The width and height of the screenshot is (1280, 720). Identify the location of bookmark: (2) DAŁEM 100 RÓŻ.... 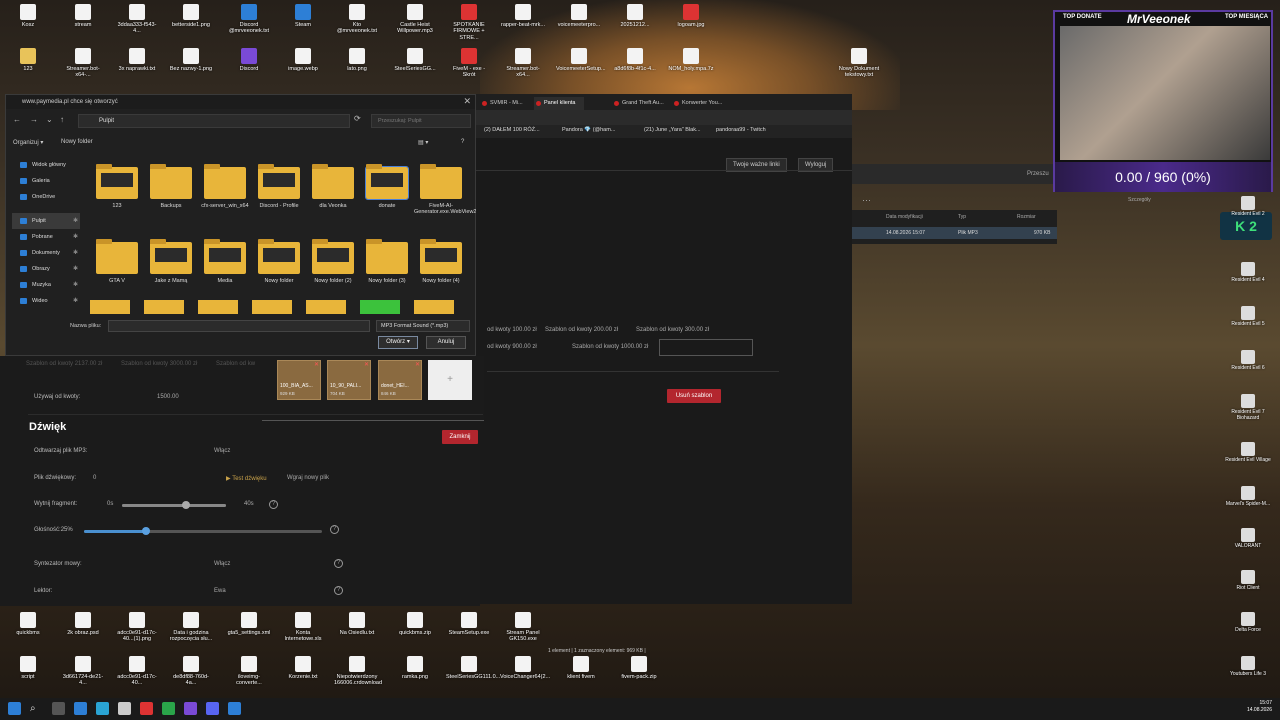
(512, 130).